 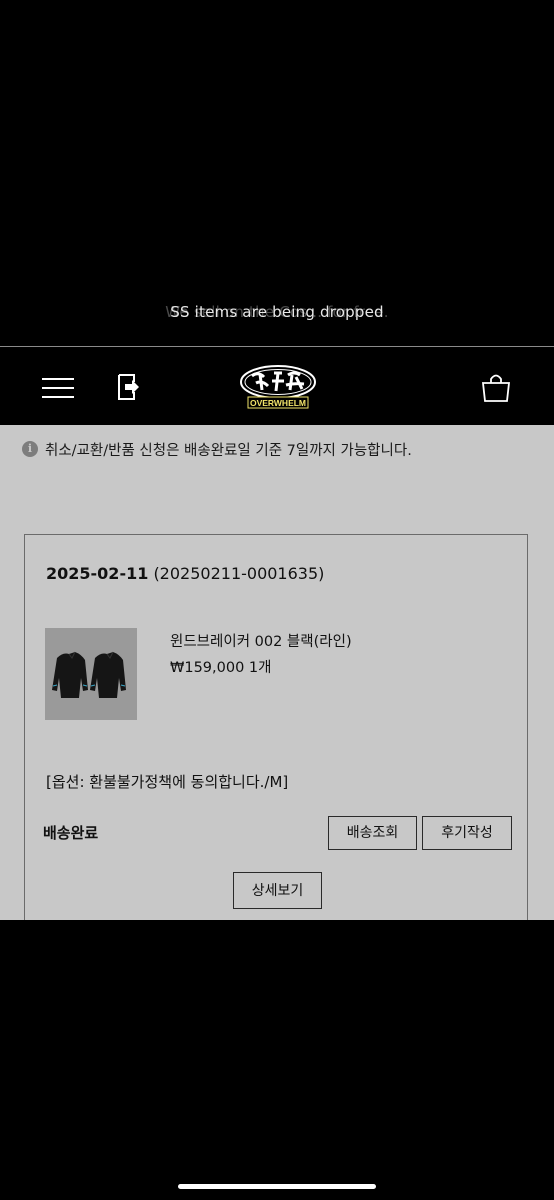 What do you see at coordinates (58, 388) in the screenshot?
I see `hamburger-menu-icon` at bounding box center [58, 388].